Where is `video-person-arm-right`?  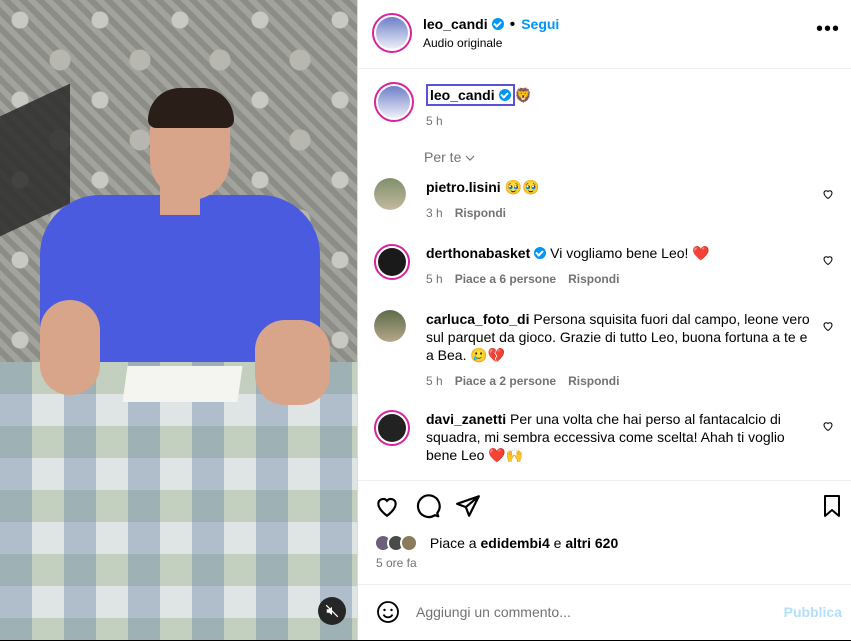
video-person-arm-right is located at coordinates (292, 362).